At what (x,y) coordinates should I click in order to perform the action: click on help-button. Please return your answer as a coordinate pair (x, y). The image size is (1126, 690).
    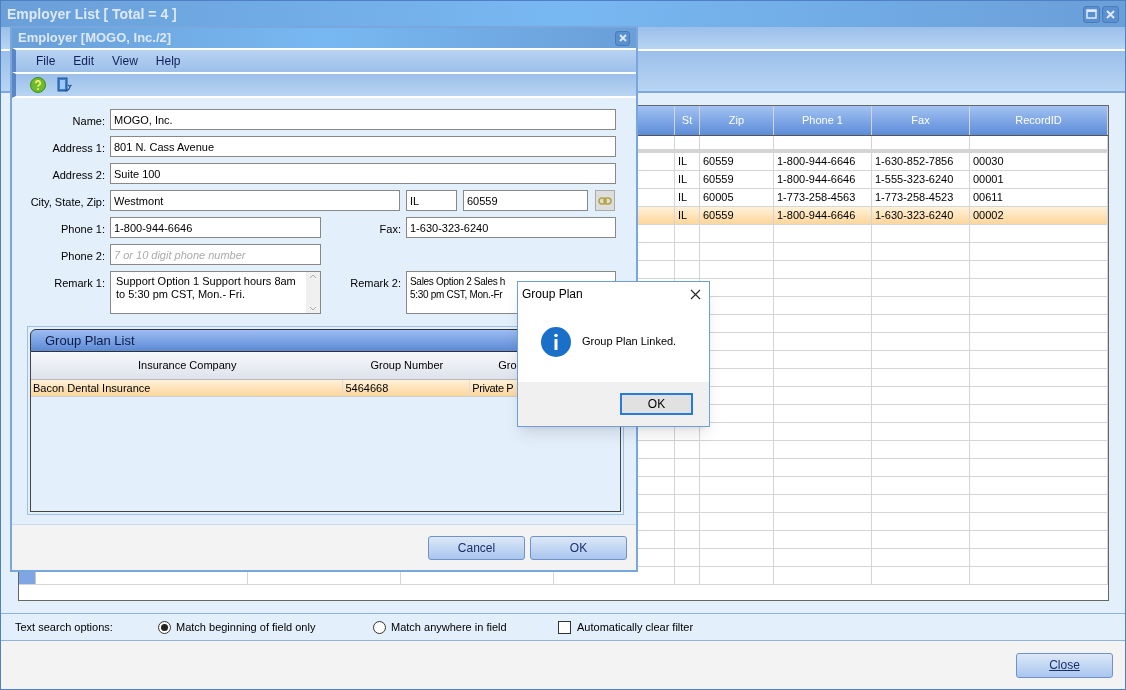
    Looking at the image, I should click on (38, 85).